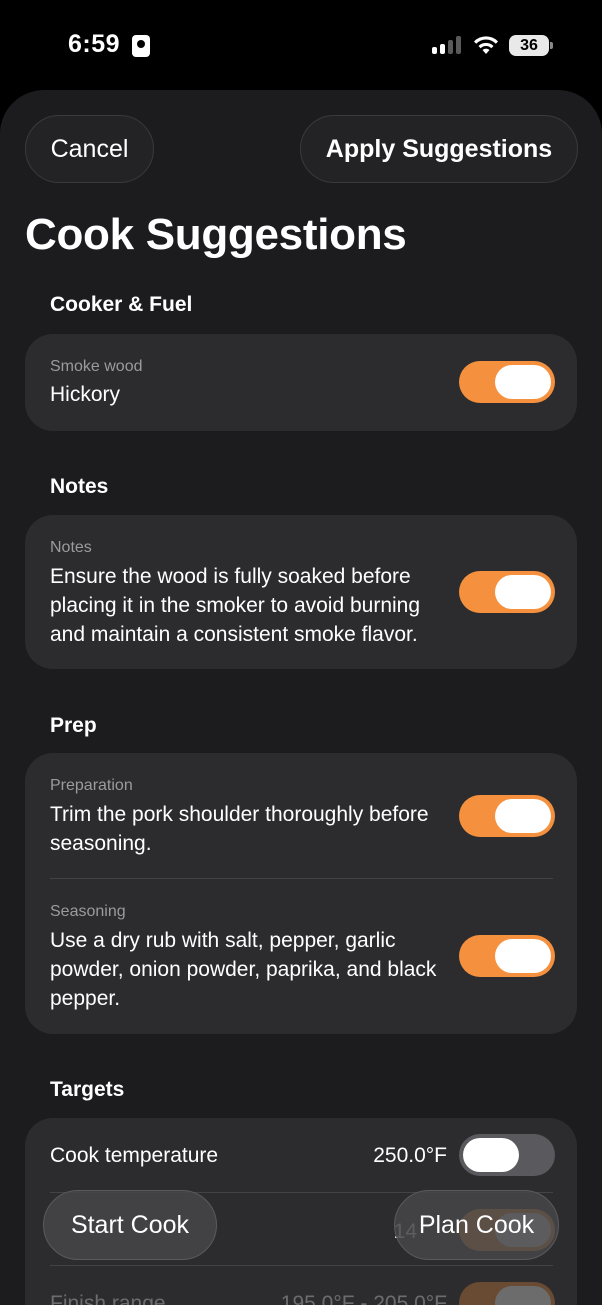 This screenshot has height=1305, width=602. What do you see at coordinates (301, 45) in the screenshot?
I see `status-bar: 6:59 36` at bounding box center [301, 45].